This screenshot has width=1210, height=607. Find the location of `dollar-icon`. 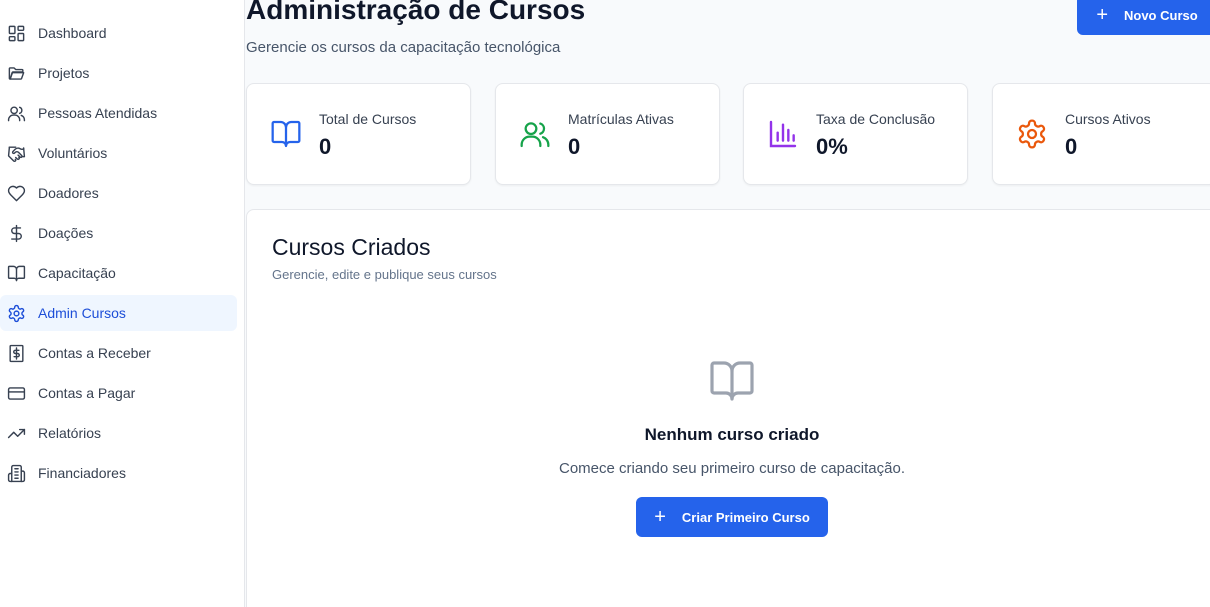

dollar-icon is located at coordinates (16, 233).